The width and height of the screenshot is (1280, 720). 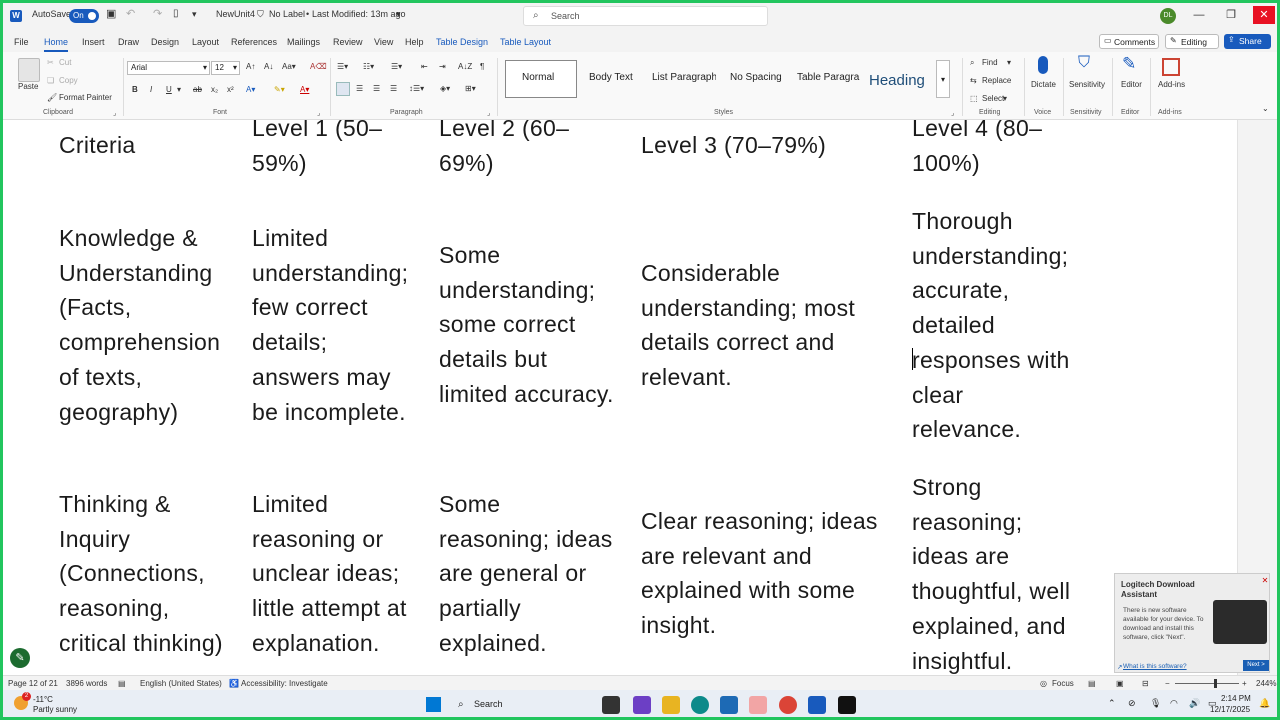 I want to click on accessibility-status: Accessibility: Investigate, so click(x=284, y=683).